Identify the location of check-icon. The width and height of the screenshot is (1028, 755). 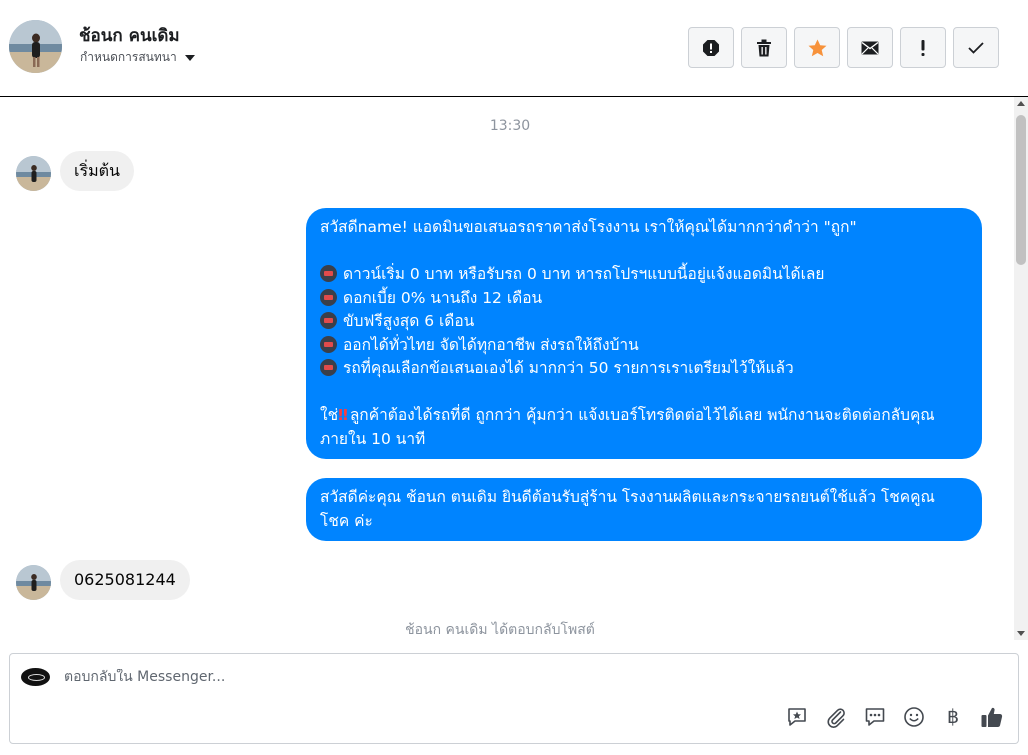
(976, 47).